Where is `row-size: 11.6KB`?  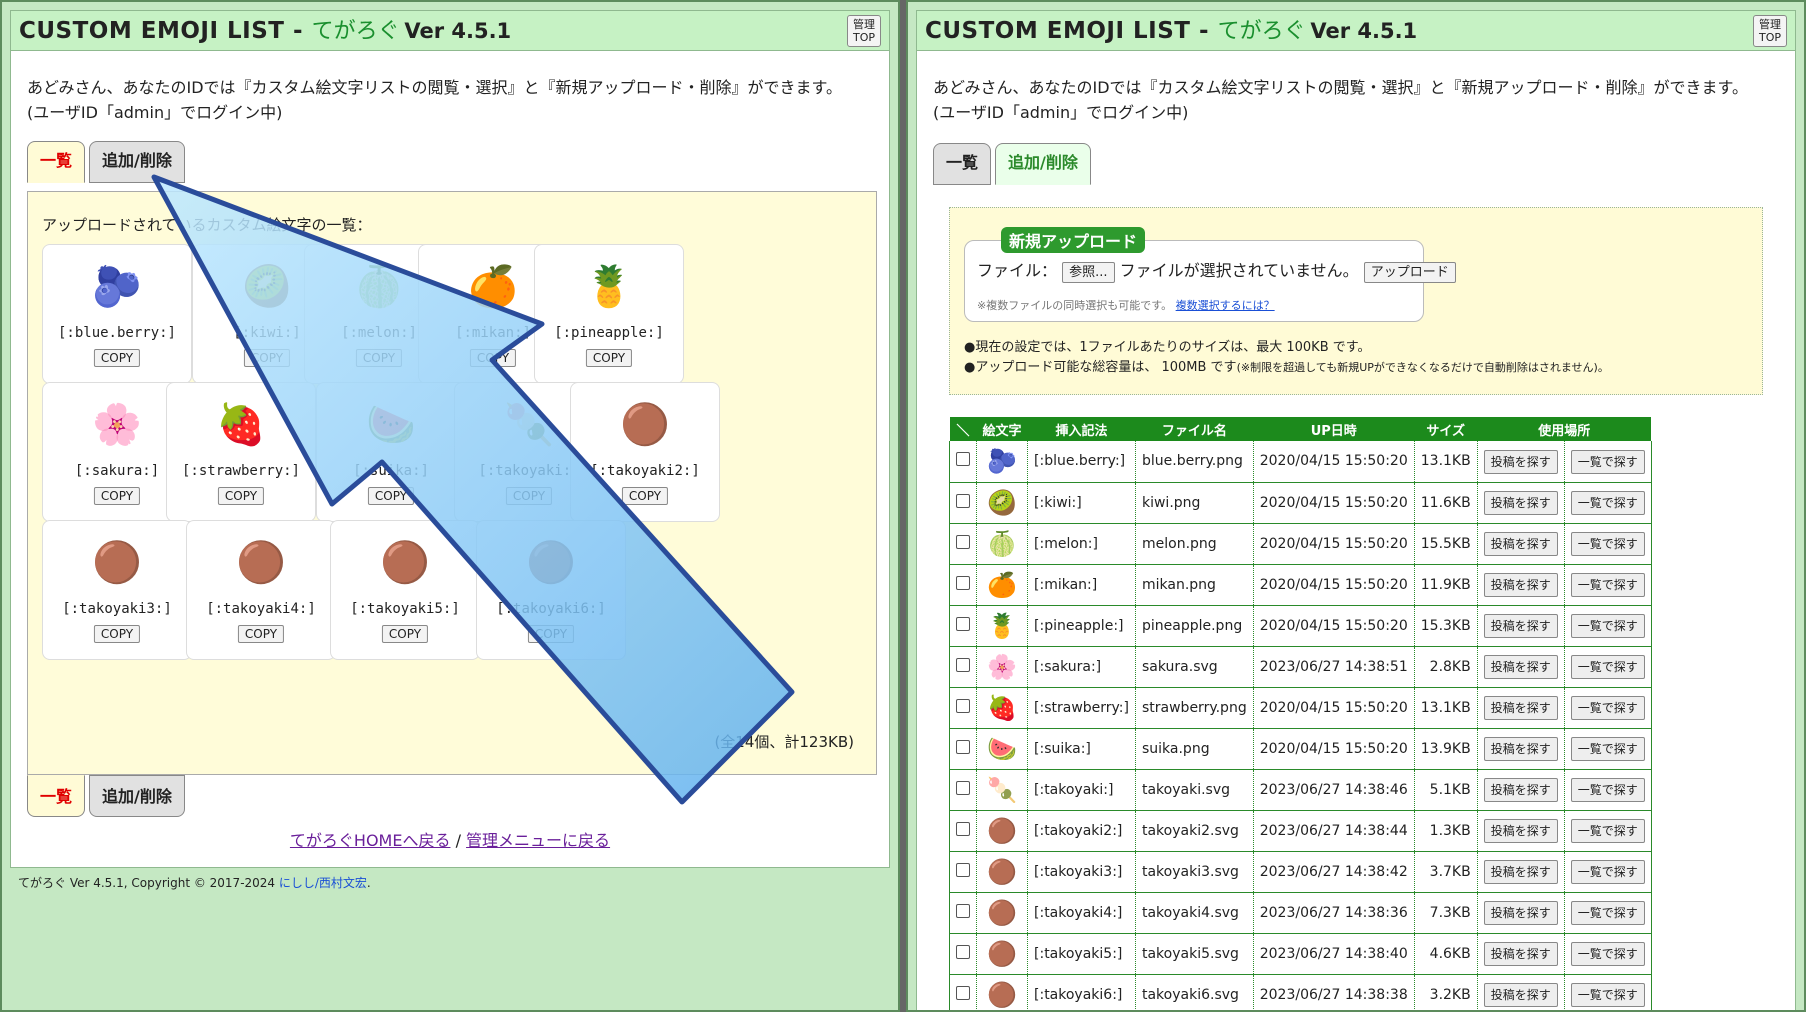 row-size: 11.6KB is located at coordinates (1446, 503).